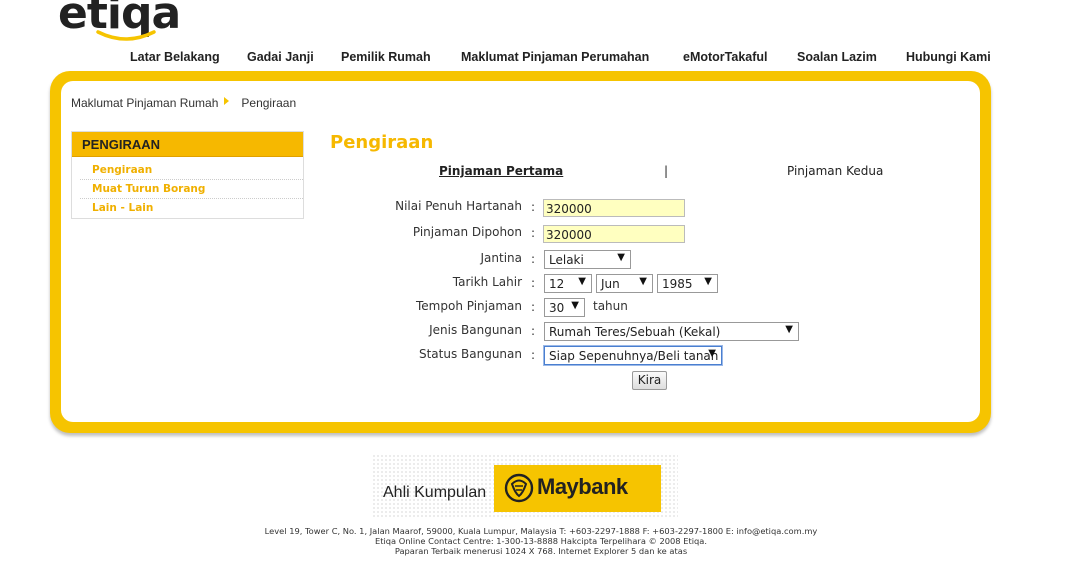  I want to click on sidebar-item-muat-turun-borang: Muat Turun Borang, so click(191, 189).